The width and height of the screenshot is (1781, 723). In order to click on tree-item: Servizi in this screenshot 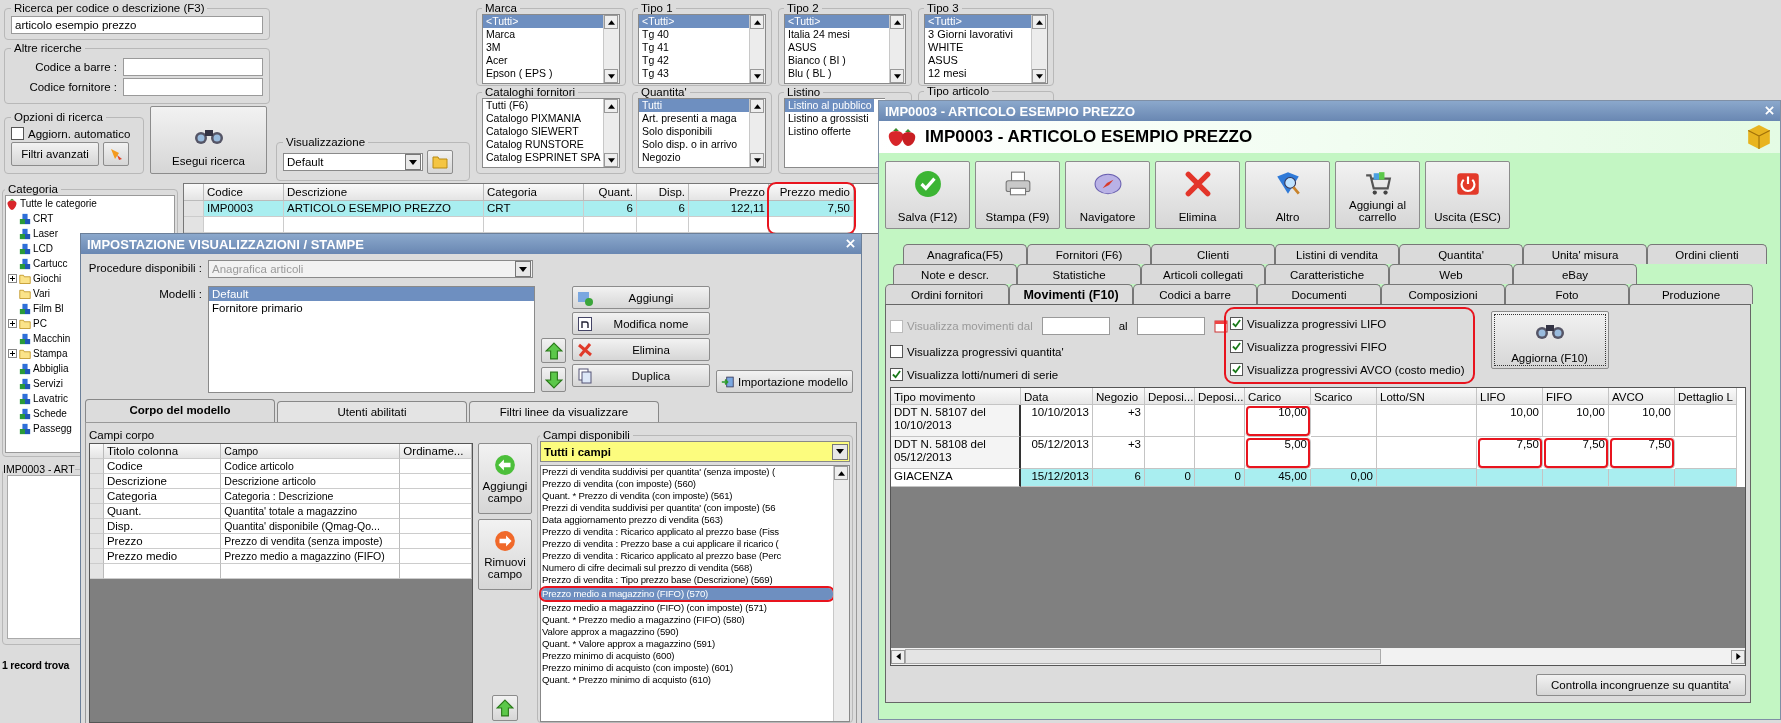, I will do `click(48, 383)`.